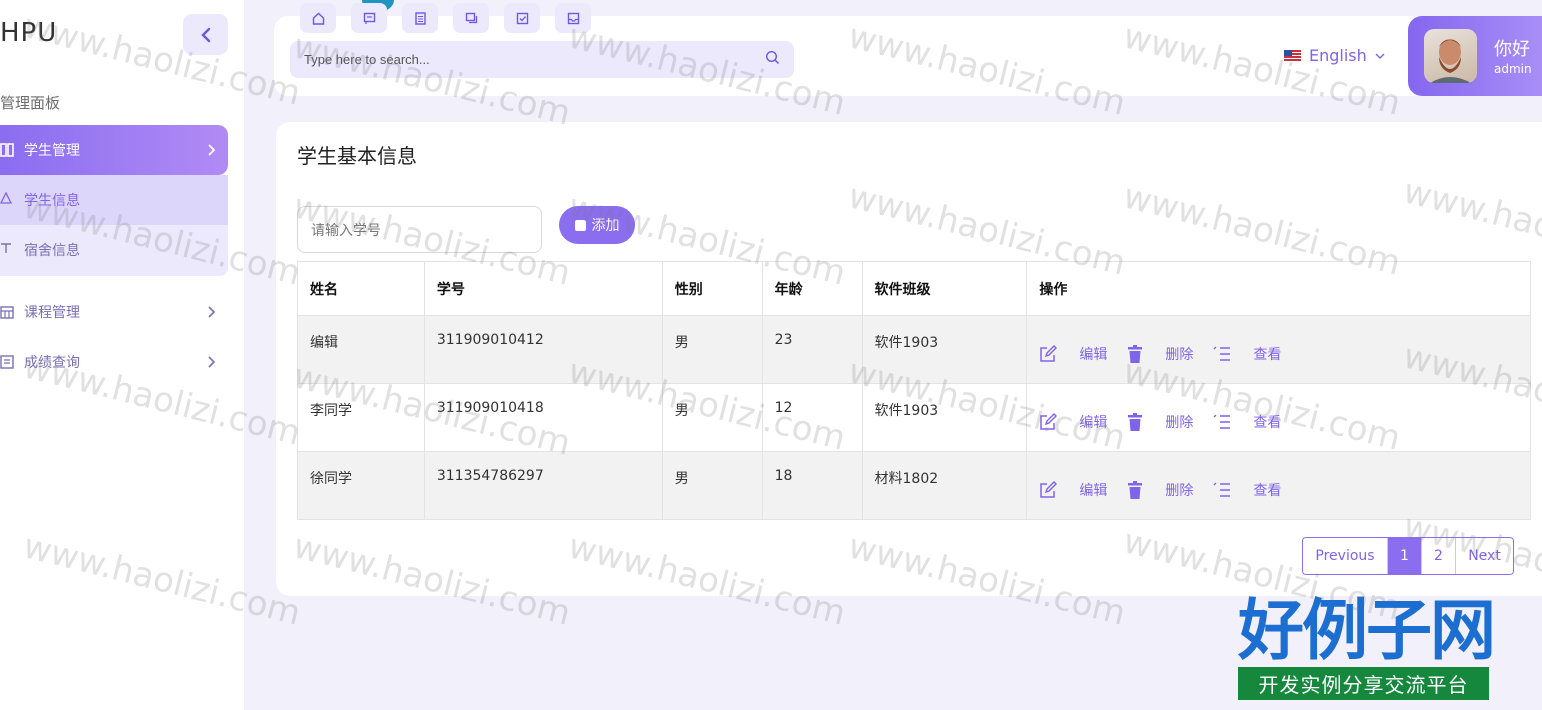  Describe the element at coordinates (361, 349) in the screenshot. I see `cell-name: 编辑` at that location.